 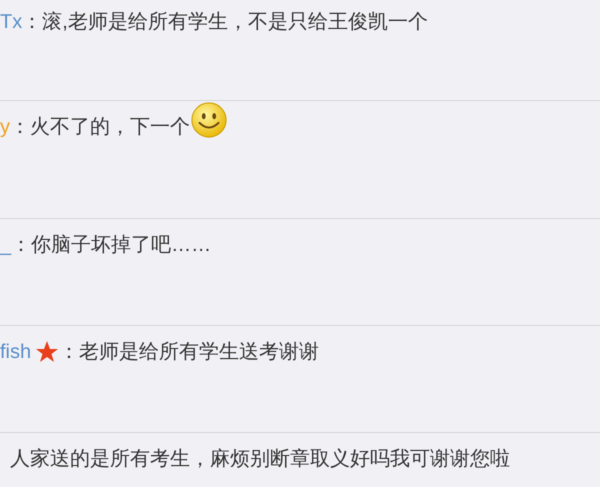 I want to click on comment-text: ：老师是给所有学生送考谢谢, so click(x=189, y=352).